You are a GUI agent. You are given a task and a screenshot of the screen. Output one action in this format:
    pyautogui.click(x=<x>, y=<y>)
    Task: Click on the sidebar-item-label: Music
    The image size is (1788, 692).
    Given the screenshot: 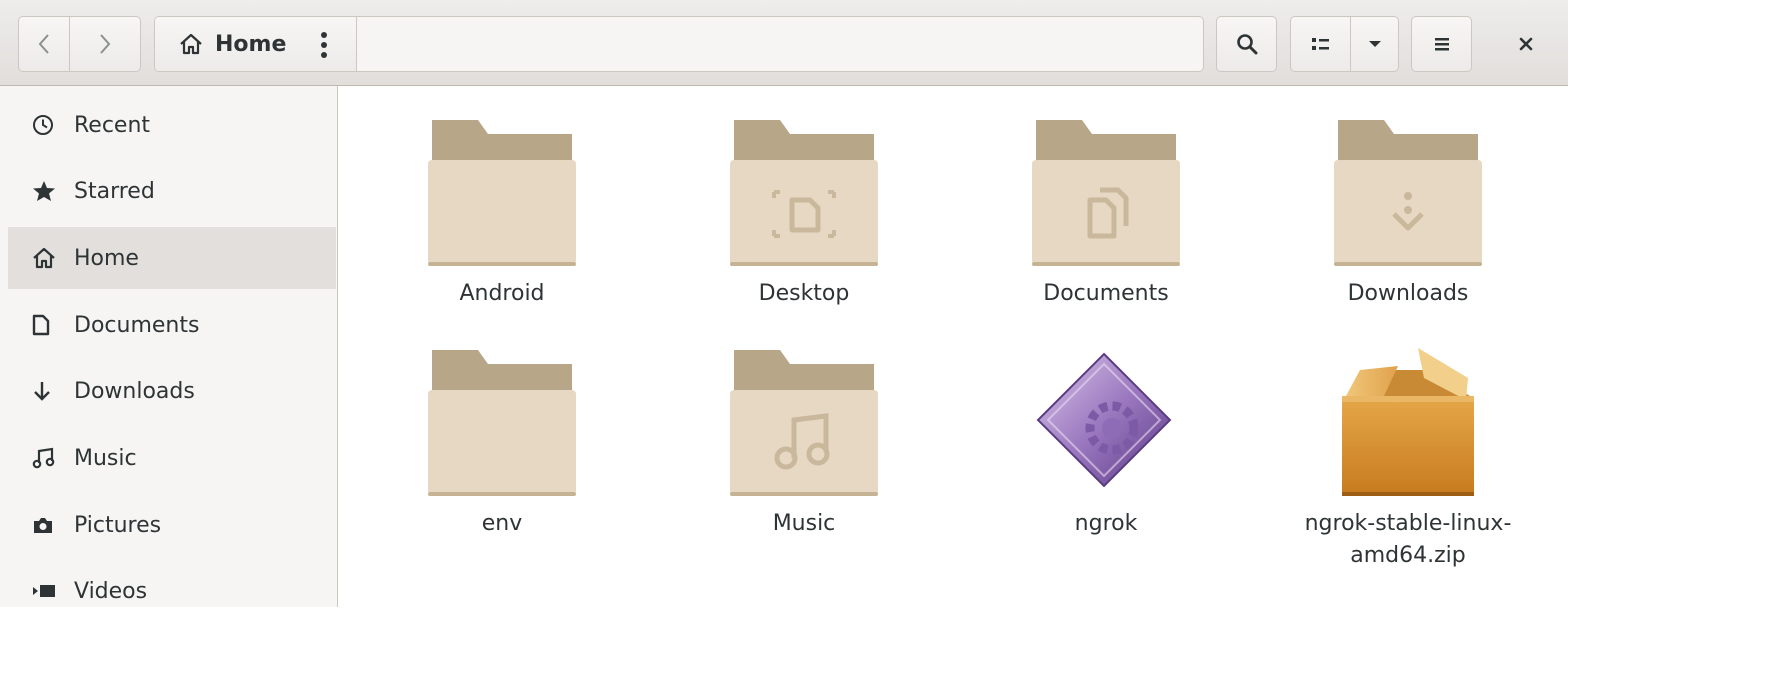 What is the action you would take?
    pyautogui.click(x=105, y=458)
    